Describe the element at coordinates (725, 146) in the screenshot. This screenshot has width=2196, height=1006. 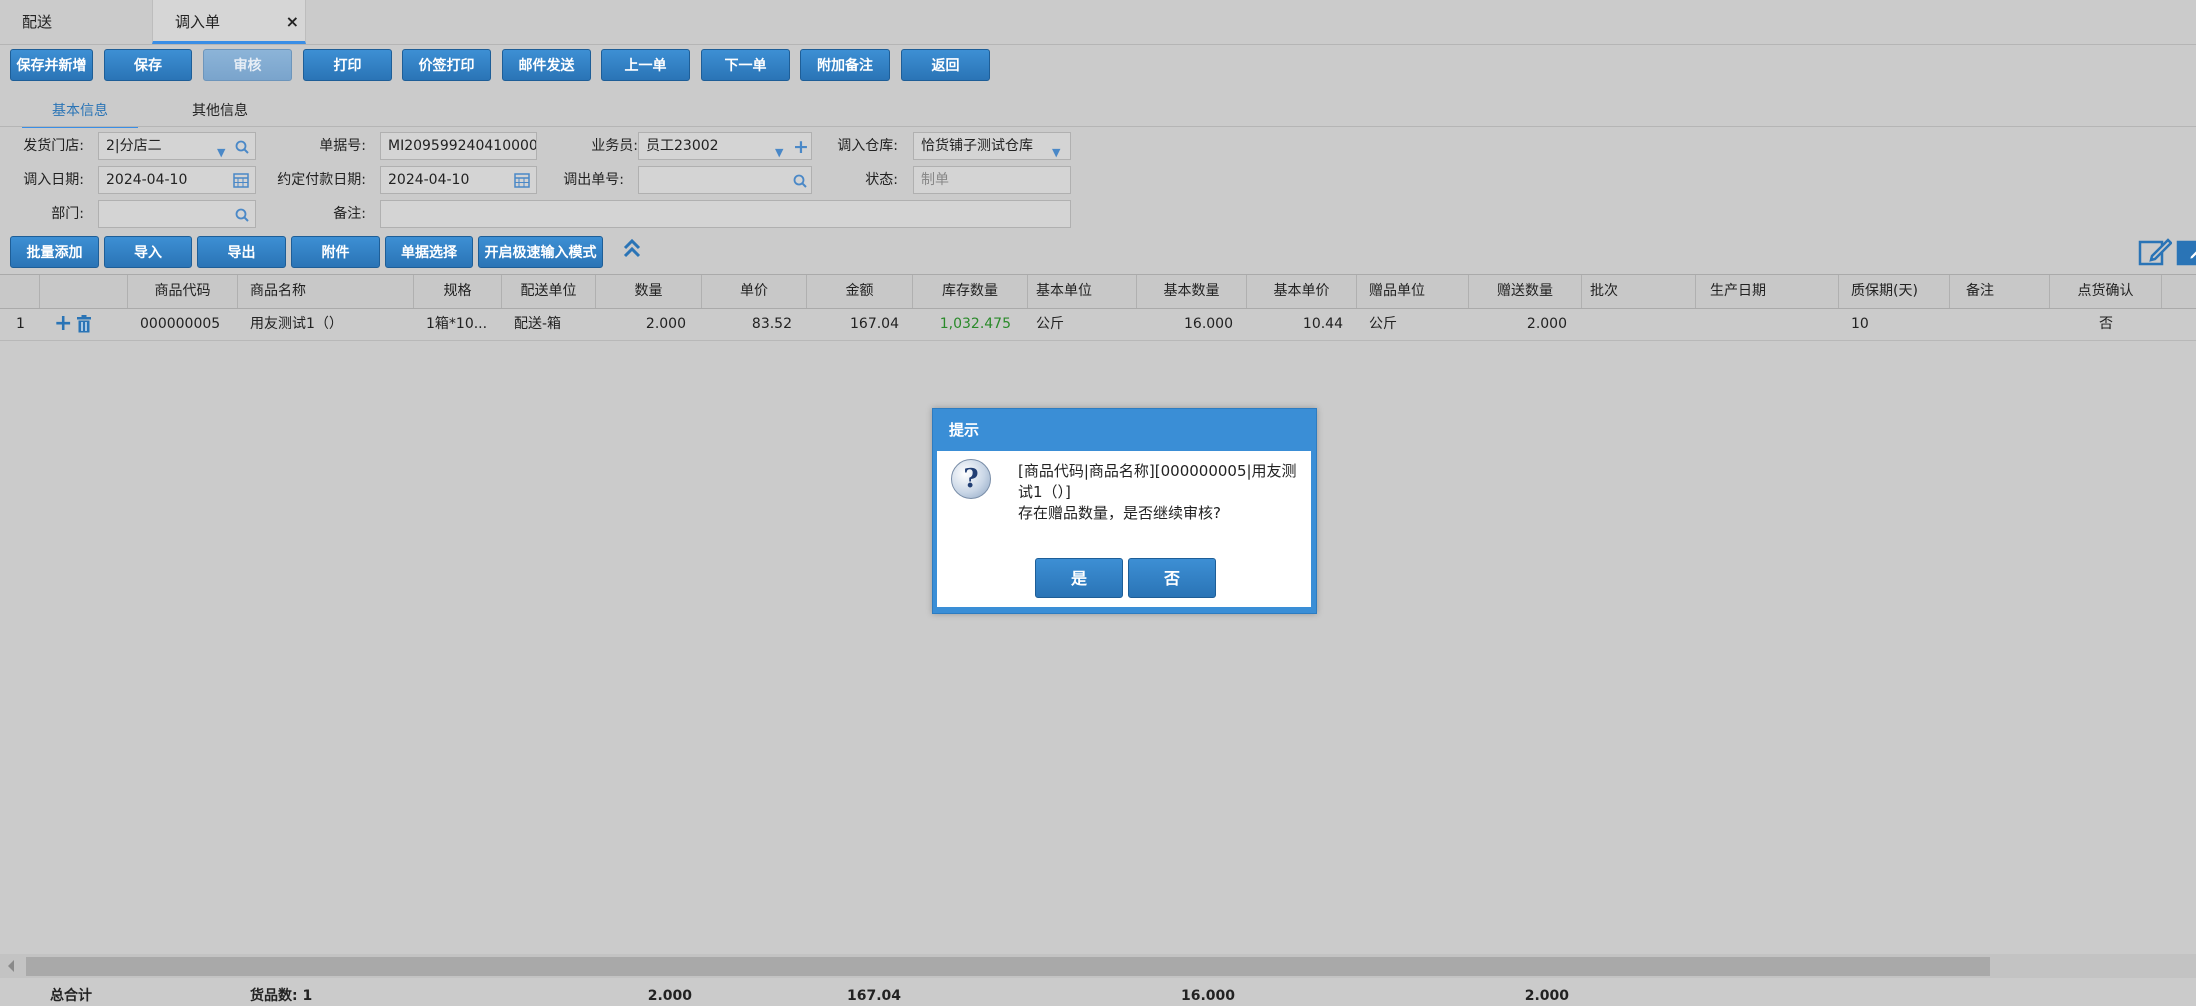
I see `clerk-field: 员工23002 ▼ +` at that location.